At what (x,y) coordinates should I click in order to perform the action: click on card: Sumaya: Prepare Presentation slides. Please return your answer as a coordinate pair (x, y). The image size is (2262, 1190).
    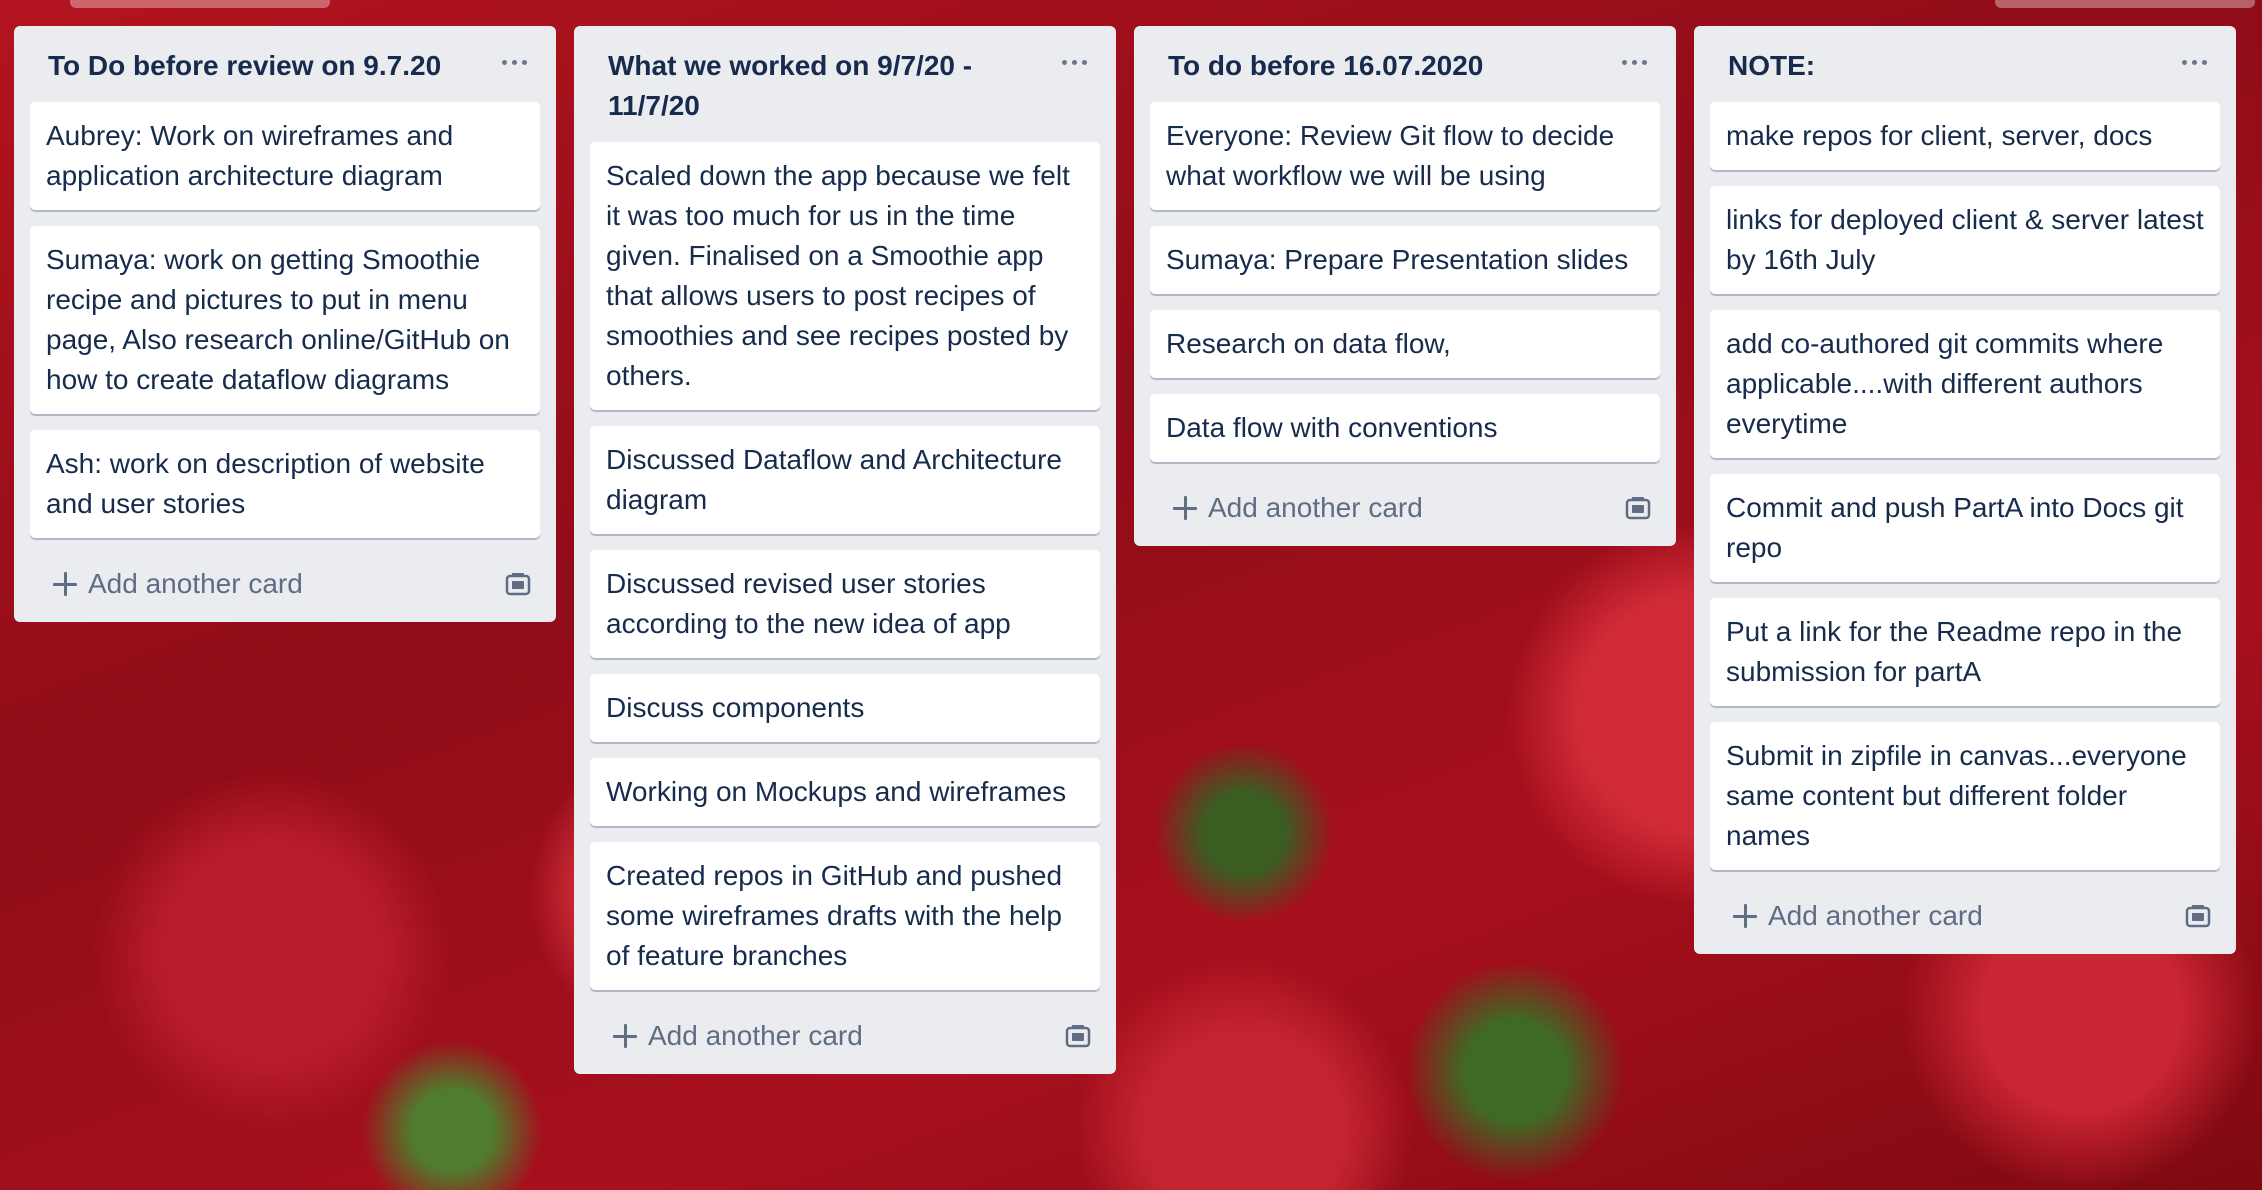
    Looking at the image, I should click on (1405, 260).